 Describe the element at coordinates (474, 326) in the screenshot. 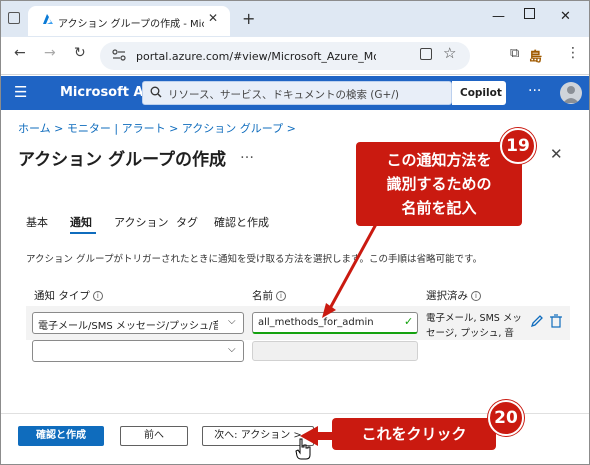

I see `selected-methods: 電子メール, SMS メッセージ, プッシュ, 音声` at that location.